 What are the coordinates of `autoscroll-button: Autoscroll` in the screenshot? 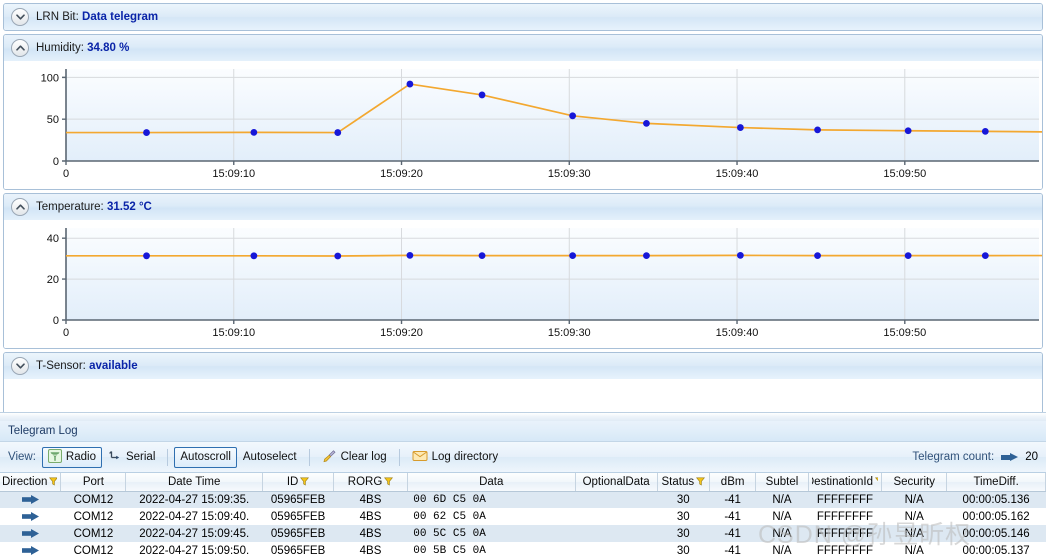 It's located at (205, 457).